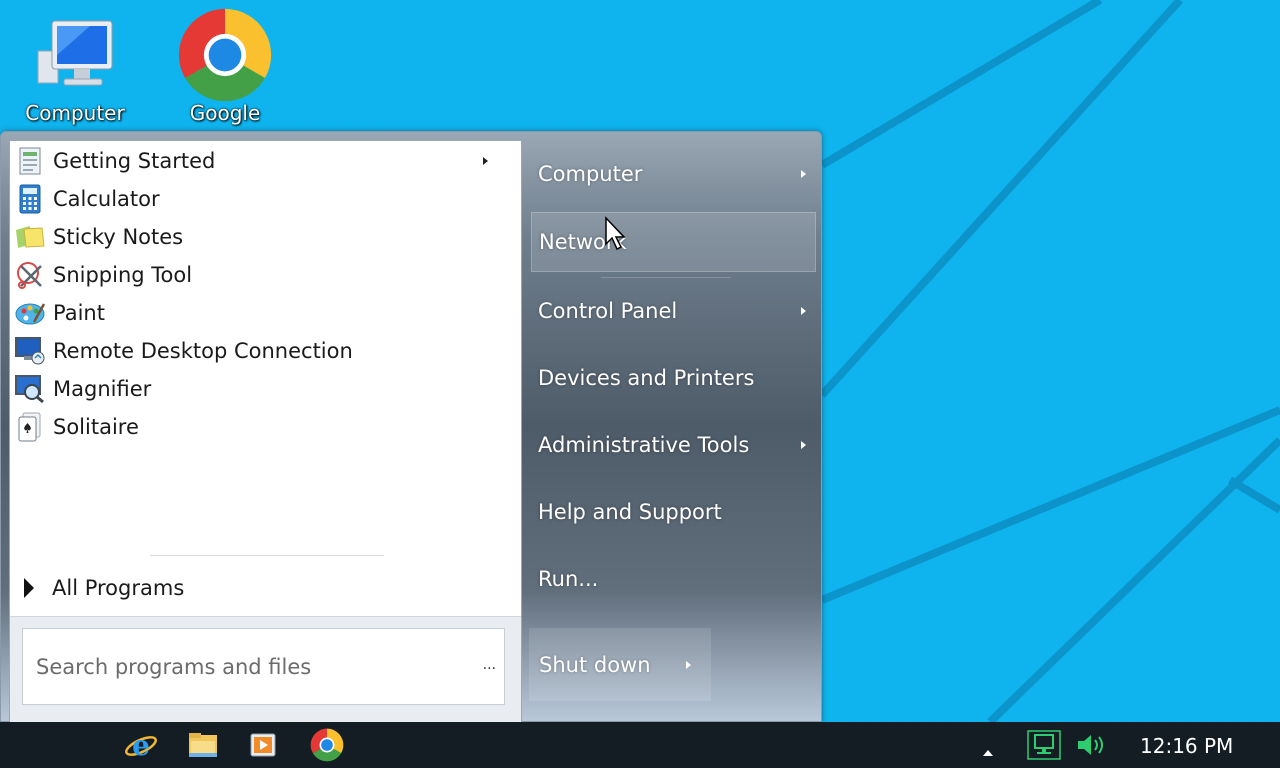 This screenshot has width=1280, height=768. What do you see at coordinates (203, 745) in the screenshot?
I see `file-explorer-icon` at bounding box center [203, 745].